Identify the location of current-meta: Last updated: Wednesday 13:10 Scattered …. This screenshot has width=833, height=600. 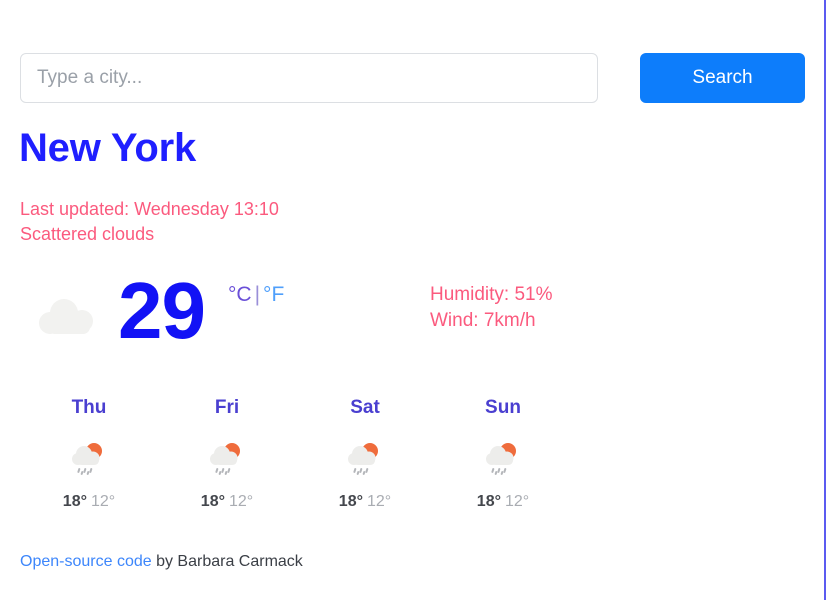
(149, 222).